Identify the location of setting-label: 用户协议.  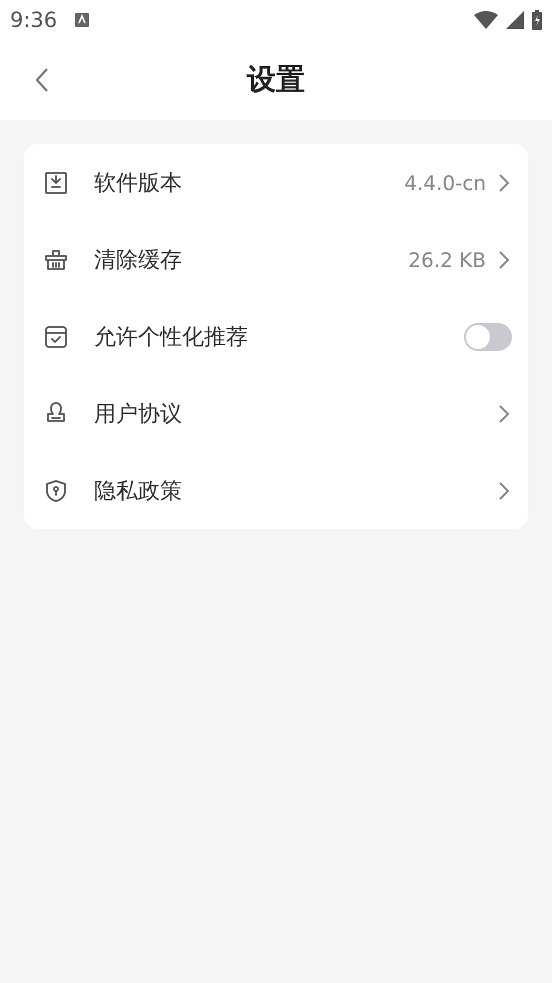
(138, 414).